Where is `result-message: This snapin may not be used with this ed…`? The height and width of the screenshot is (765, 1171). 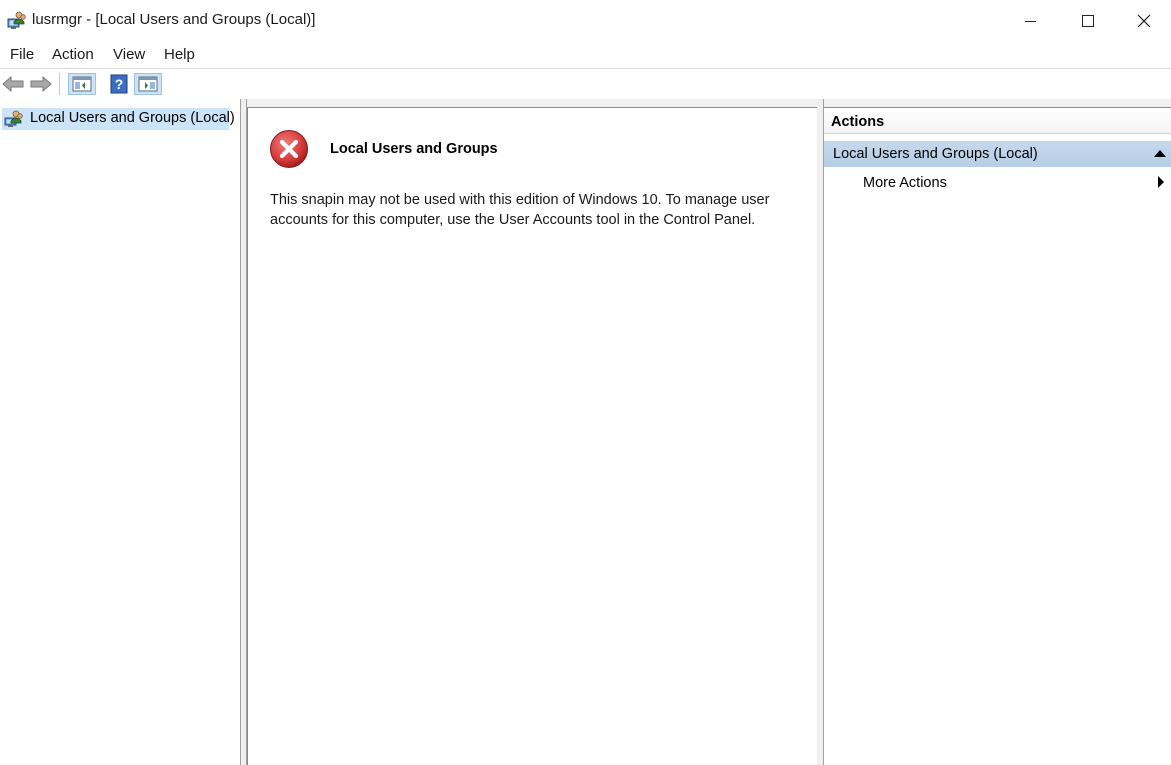
result-message: This snapin may not be used with this ed… is located at coordinates (520, 210).